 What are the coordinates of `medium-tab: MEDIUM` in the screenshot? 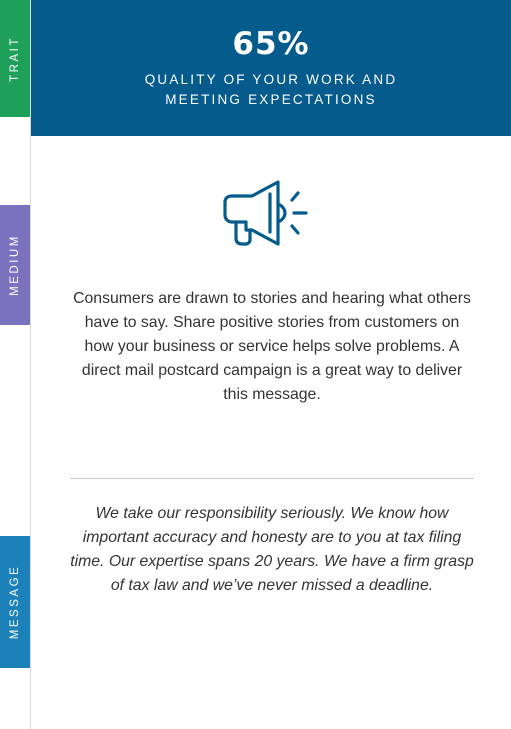 It's located at (15, 265).